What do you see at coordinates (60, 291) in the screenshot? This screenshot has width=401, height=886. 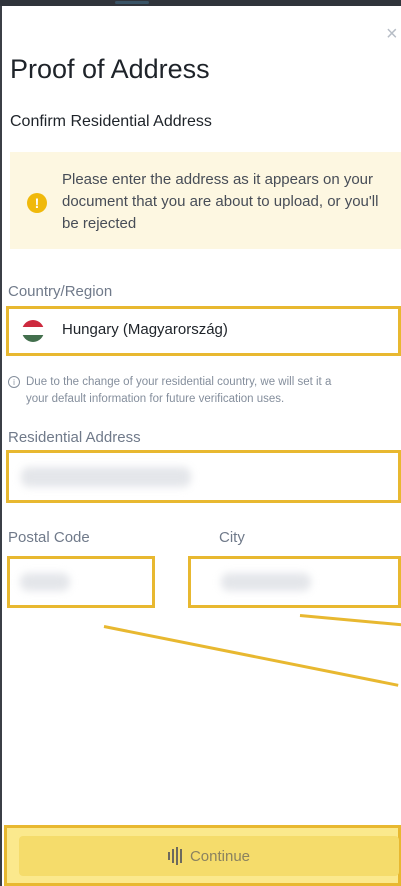 I see `country-label: Country/Region` at bounding box center [60, 291].